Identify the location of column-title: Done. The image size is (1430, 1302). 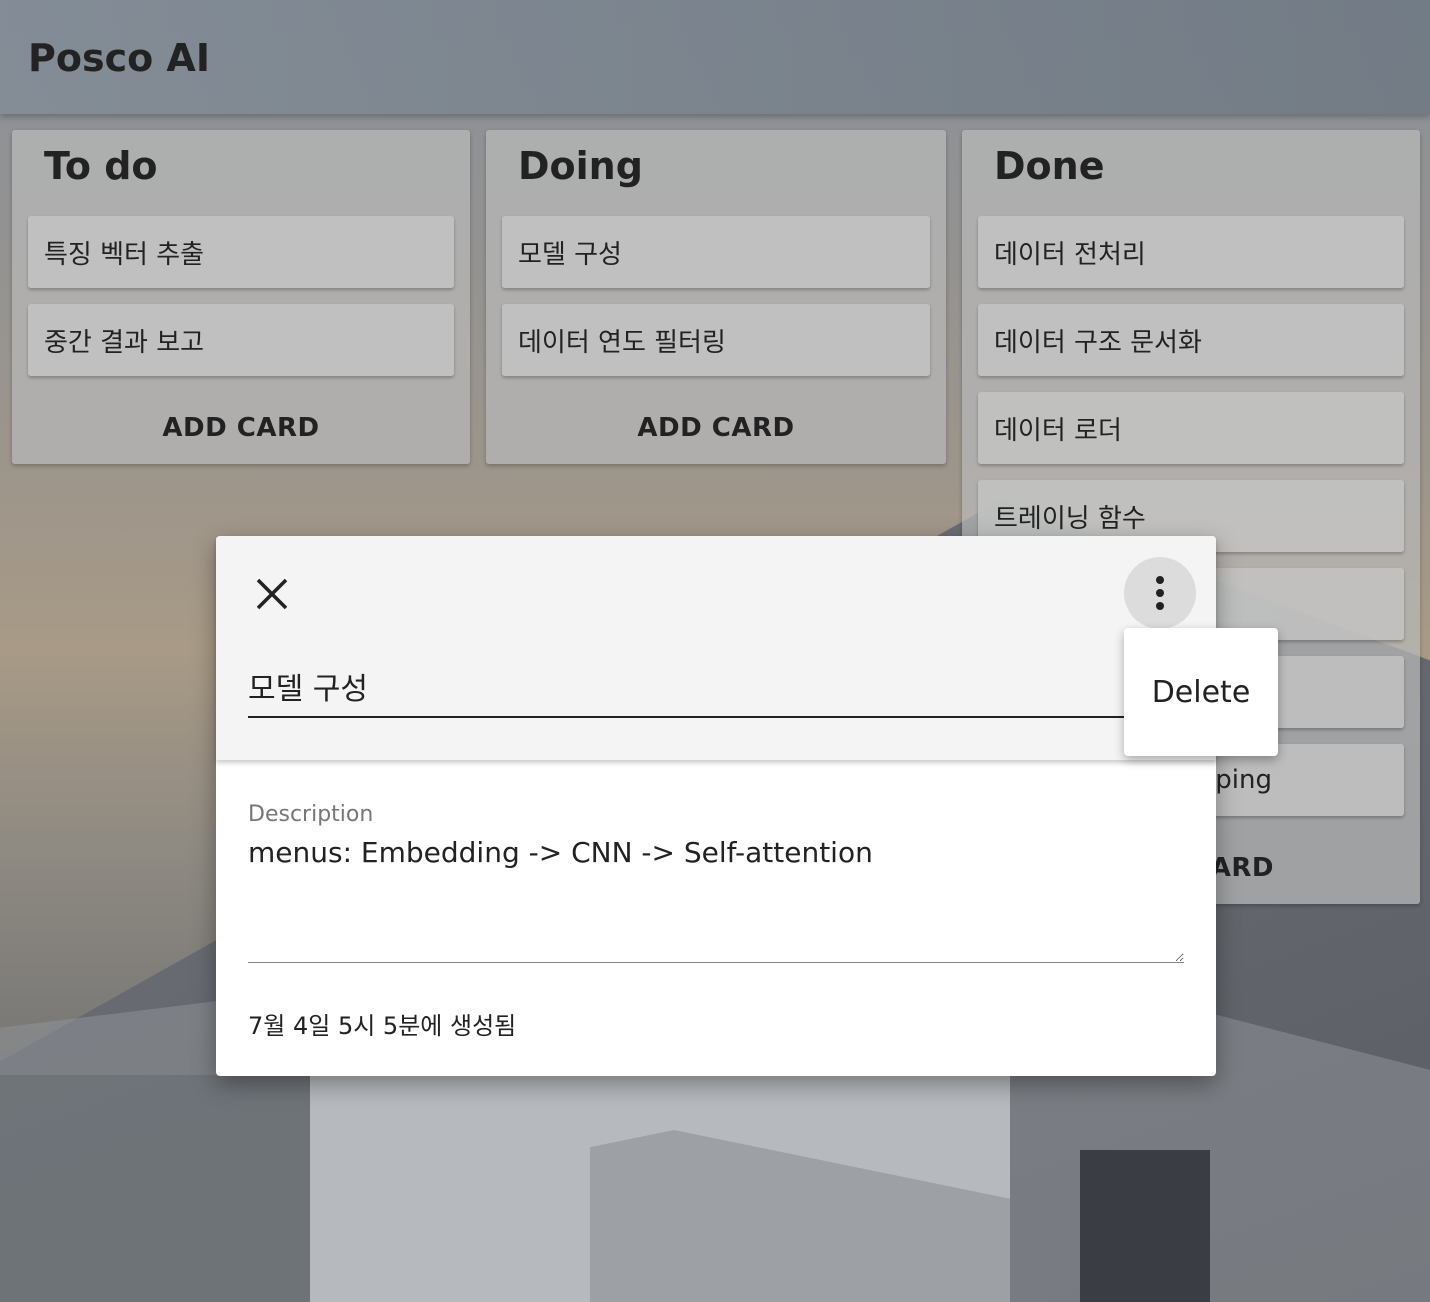
(1049, 166).